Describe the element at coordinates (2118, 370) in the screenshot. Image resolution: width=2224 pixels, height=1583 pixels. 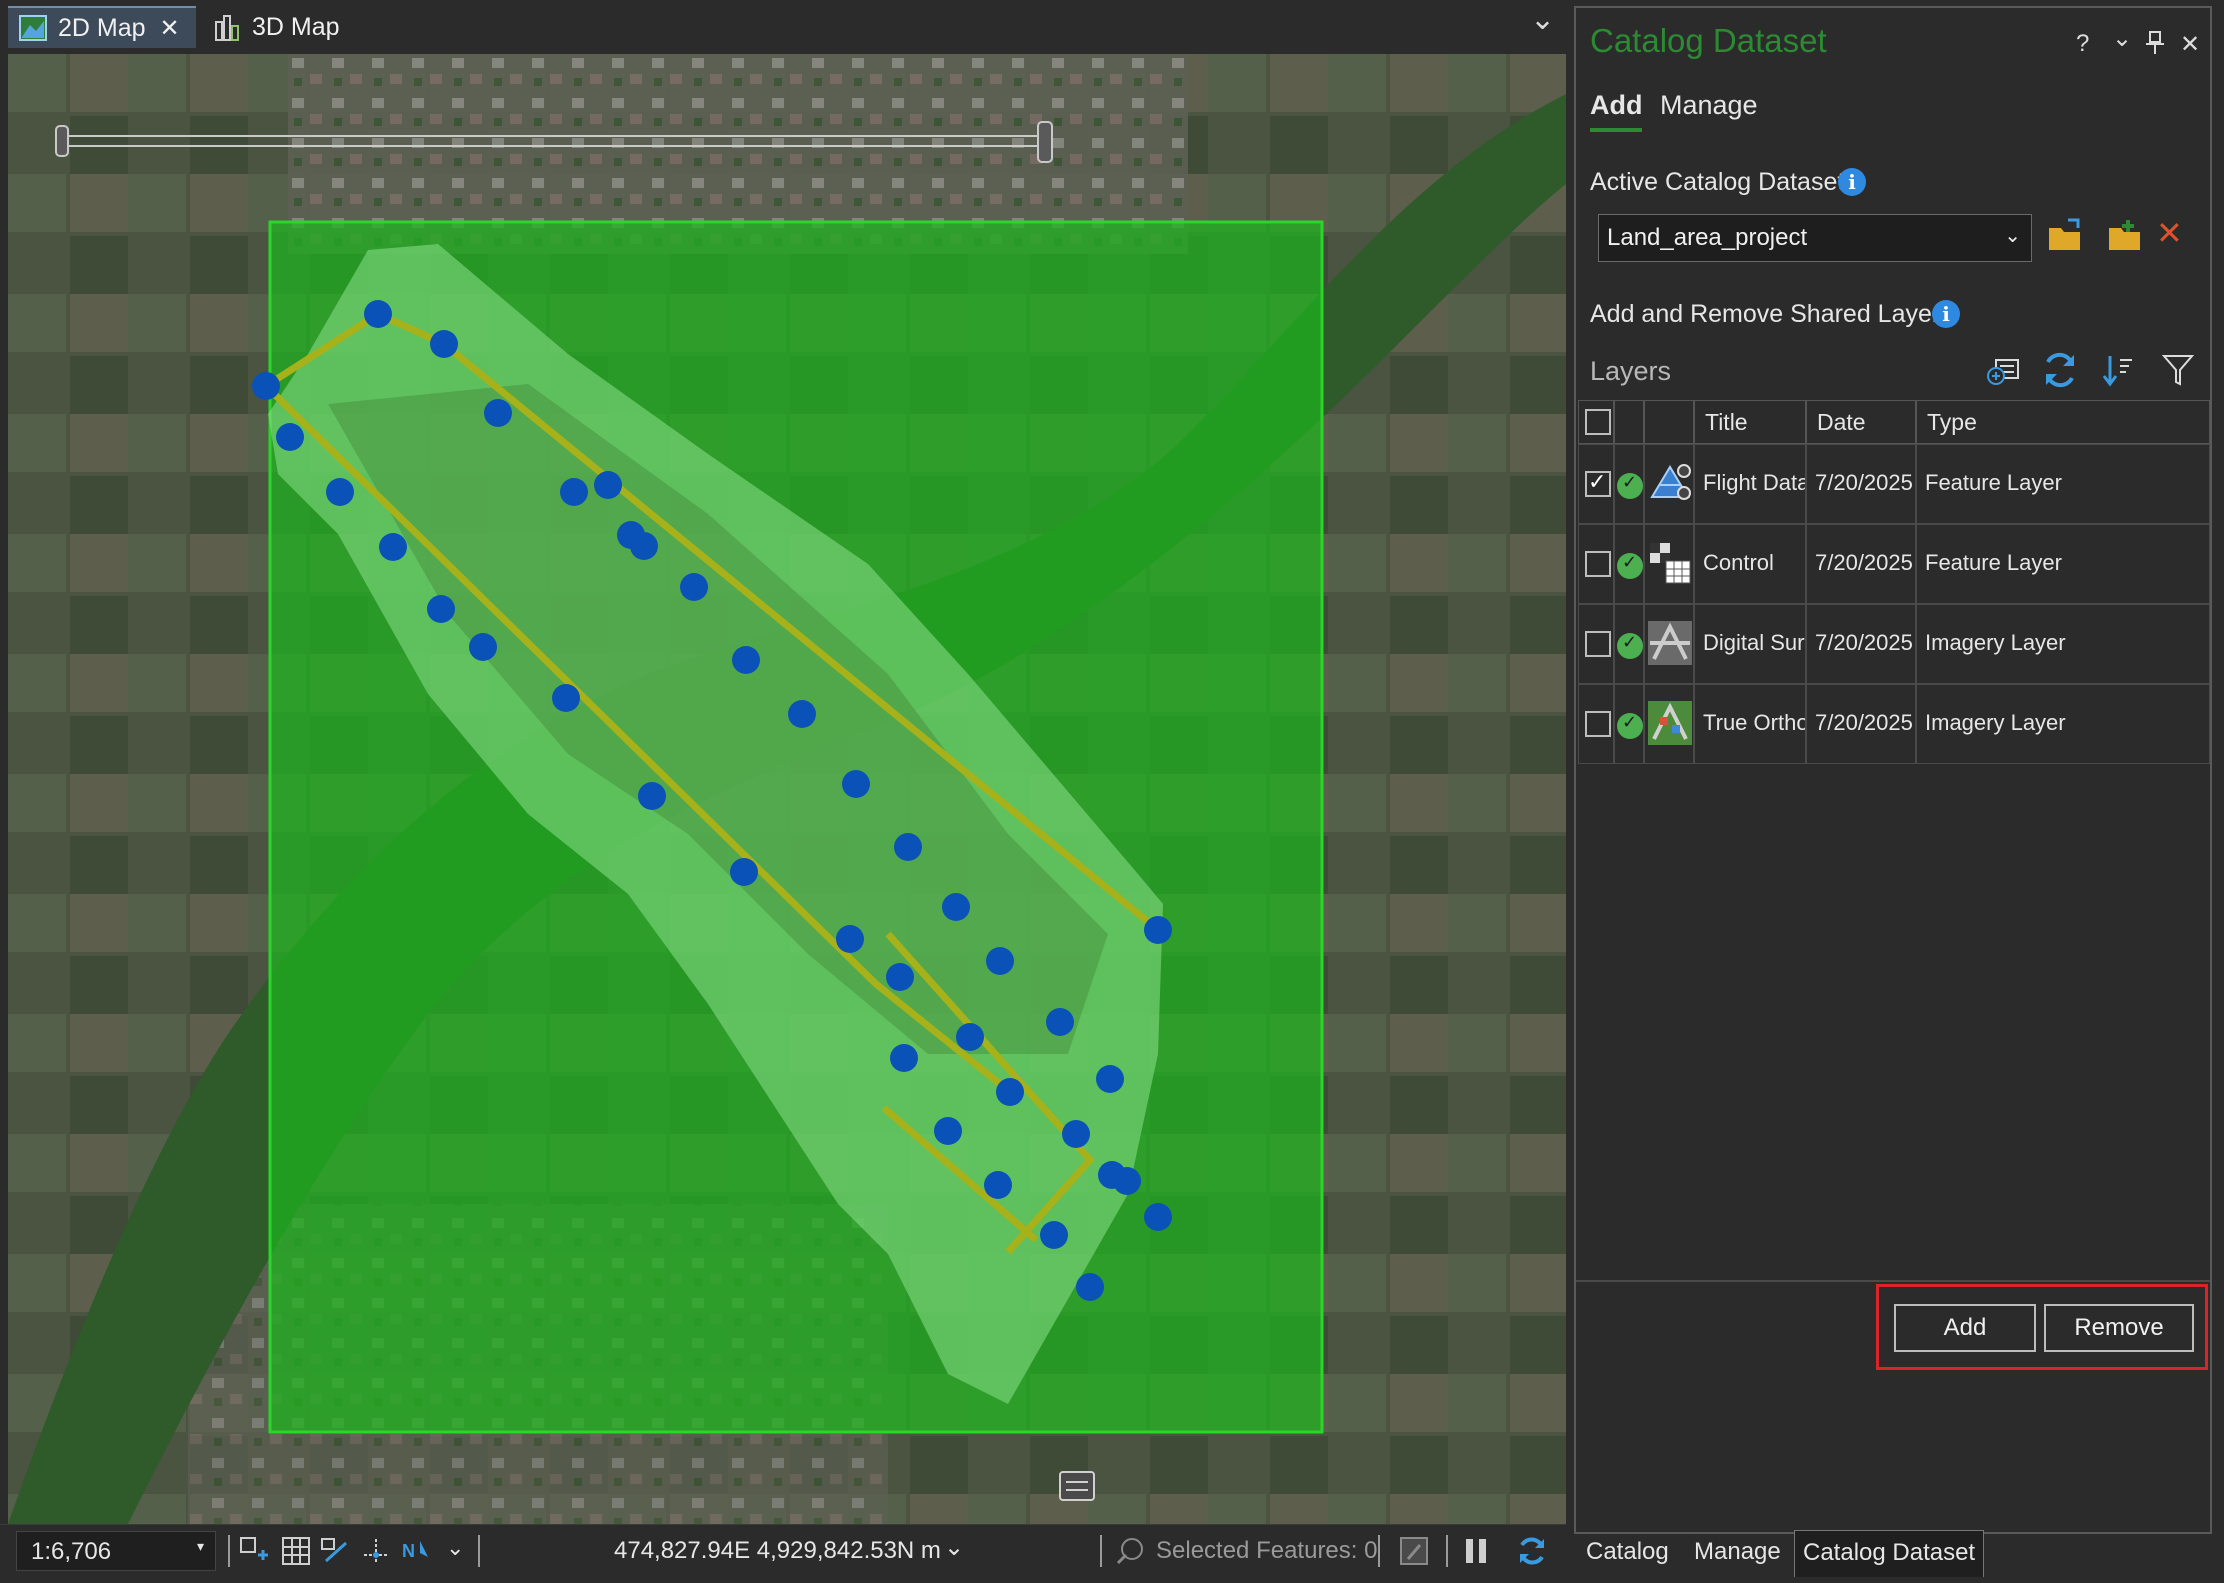
I see `sort-icon` at that location.